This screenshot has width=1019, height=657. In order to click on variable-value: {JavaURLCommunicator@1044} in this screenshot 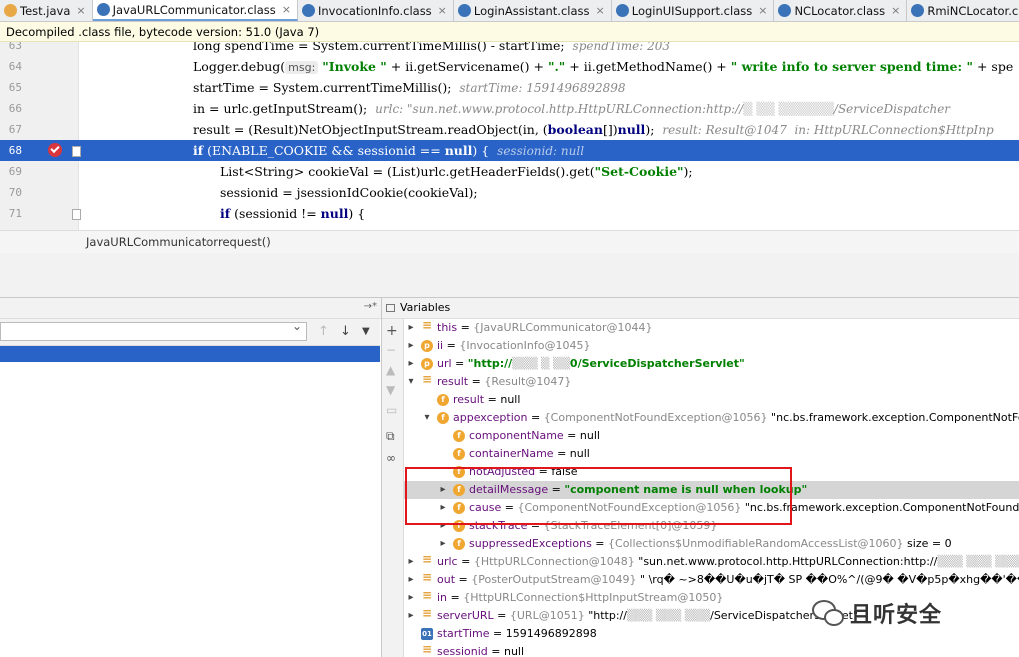, I will do `click(563, 327)`.